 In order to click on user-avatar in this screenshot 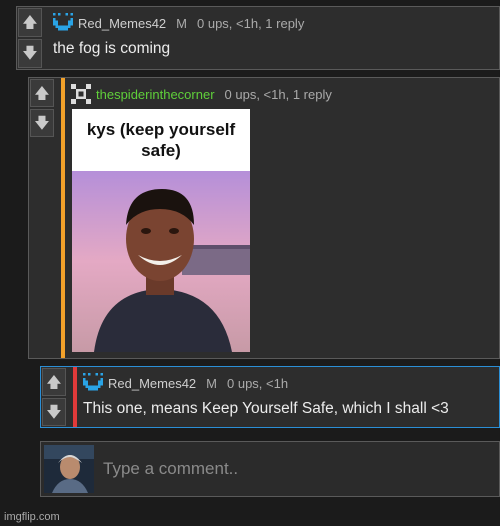, I will do `click(69, 469)`.